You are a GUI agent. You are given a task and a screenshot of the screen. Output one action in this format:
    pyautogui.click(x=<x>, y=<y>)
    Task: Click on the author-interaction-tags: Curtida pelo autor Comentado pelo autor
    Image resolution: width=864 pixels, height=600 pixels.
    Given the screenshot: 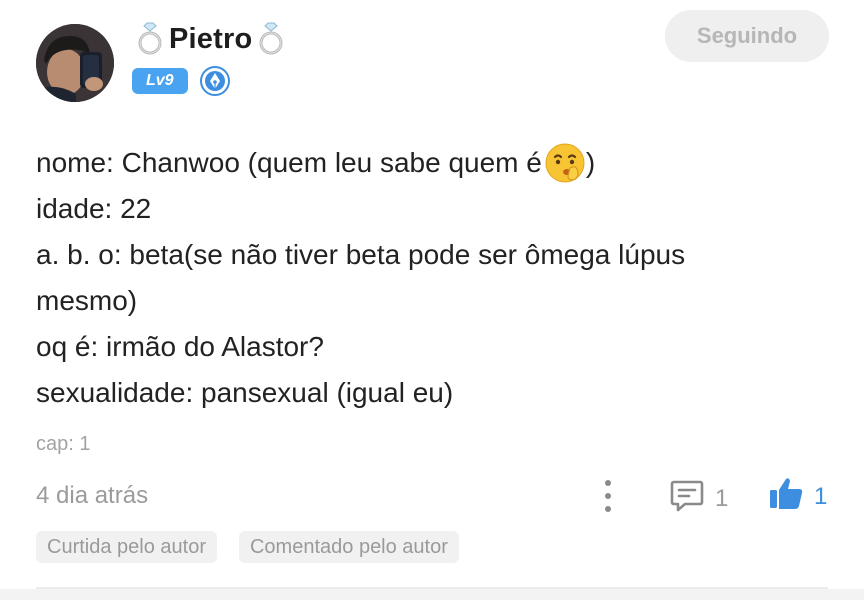 What is the action you would take?
    pyautogui.click(x=247, y=547)
    